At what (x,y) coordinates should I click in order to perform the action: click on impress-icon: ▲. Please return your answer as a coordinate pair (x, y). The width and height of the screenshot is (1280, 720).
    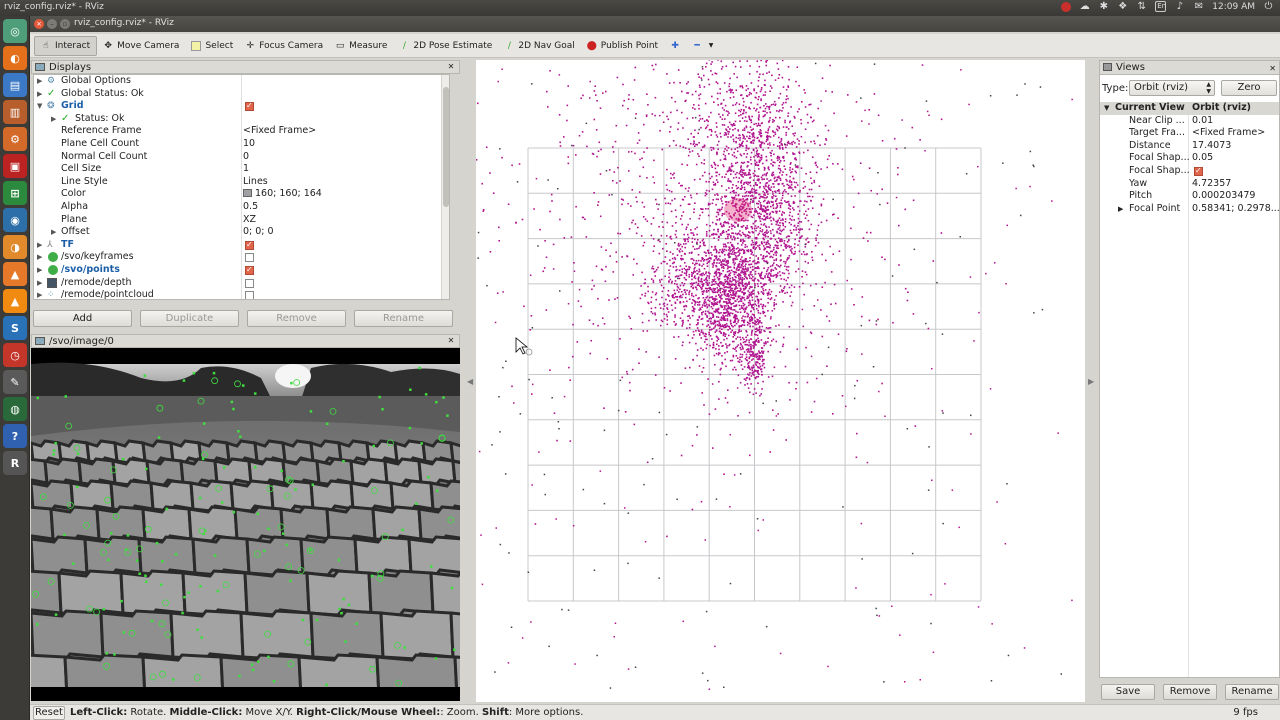
    Looking at the image, I should click on (15, 274).